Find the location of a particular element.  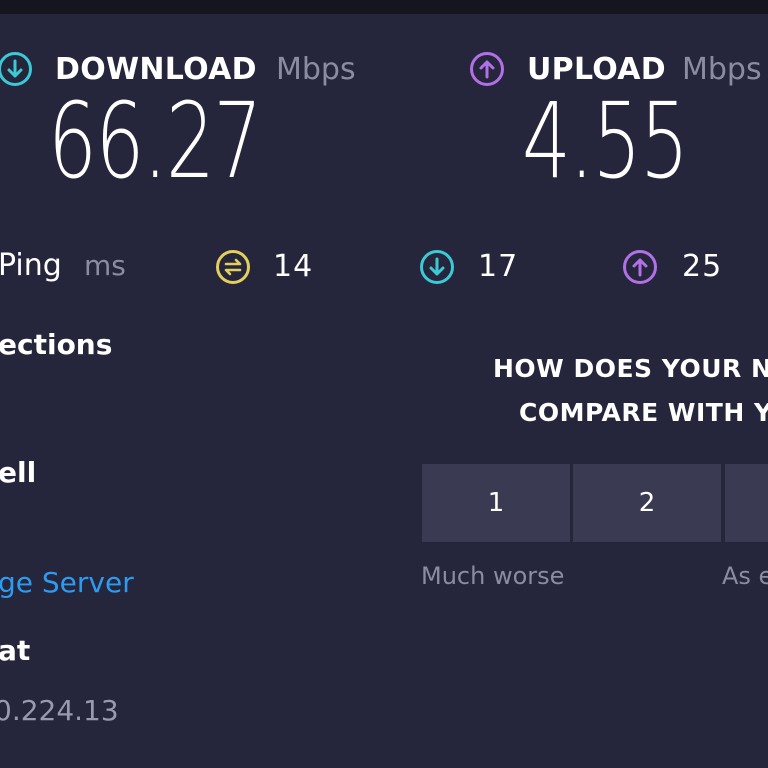

top-bar is located at coordinates (384, 7).